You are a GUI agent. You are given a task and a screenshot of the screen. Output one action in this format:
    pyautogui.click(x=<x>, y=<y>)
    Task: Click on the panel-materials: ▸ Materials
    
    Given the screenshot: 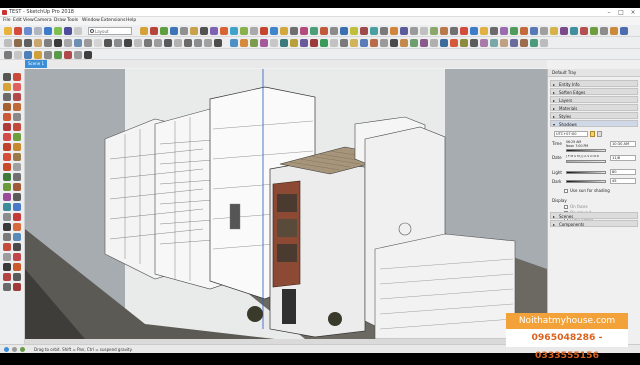 What is the action you would take?
    pyautogui.click(x=594, y=107)
    